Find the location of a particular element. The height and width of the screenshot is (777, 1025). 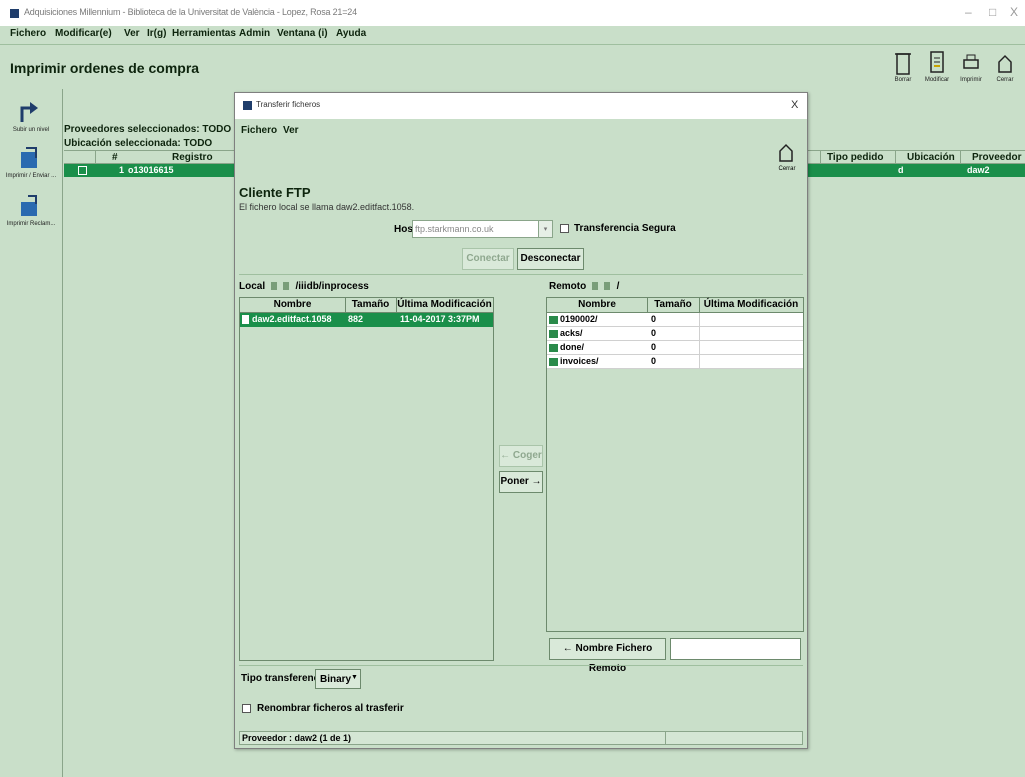

chevron-down-icon: ▼ is located at coordinates (354, 677).